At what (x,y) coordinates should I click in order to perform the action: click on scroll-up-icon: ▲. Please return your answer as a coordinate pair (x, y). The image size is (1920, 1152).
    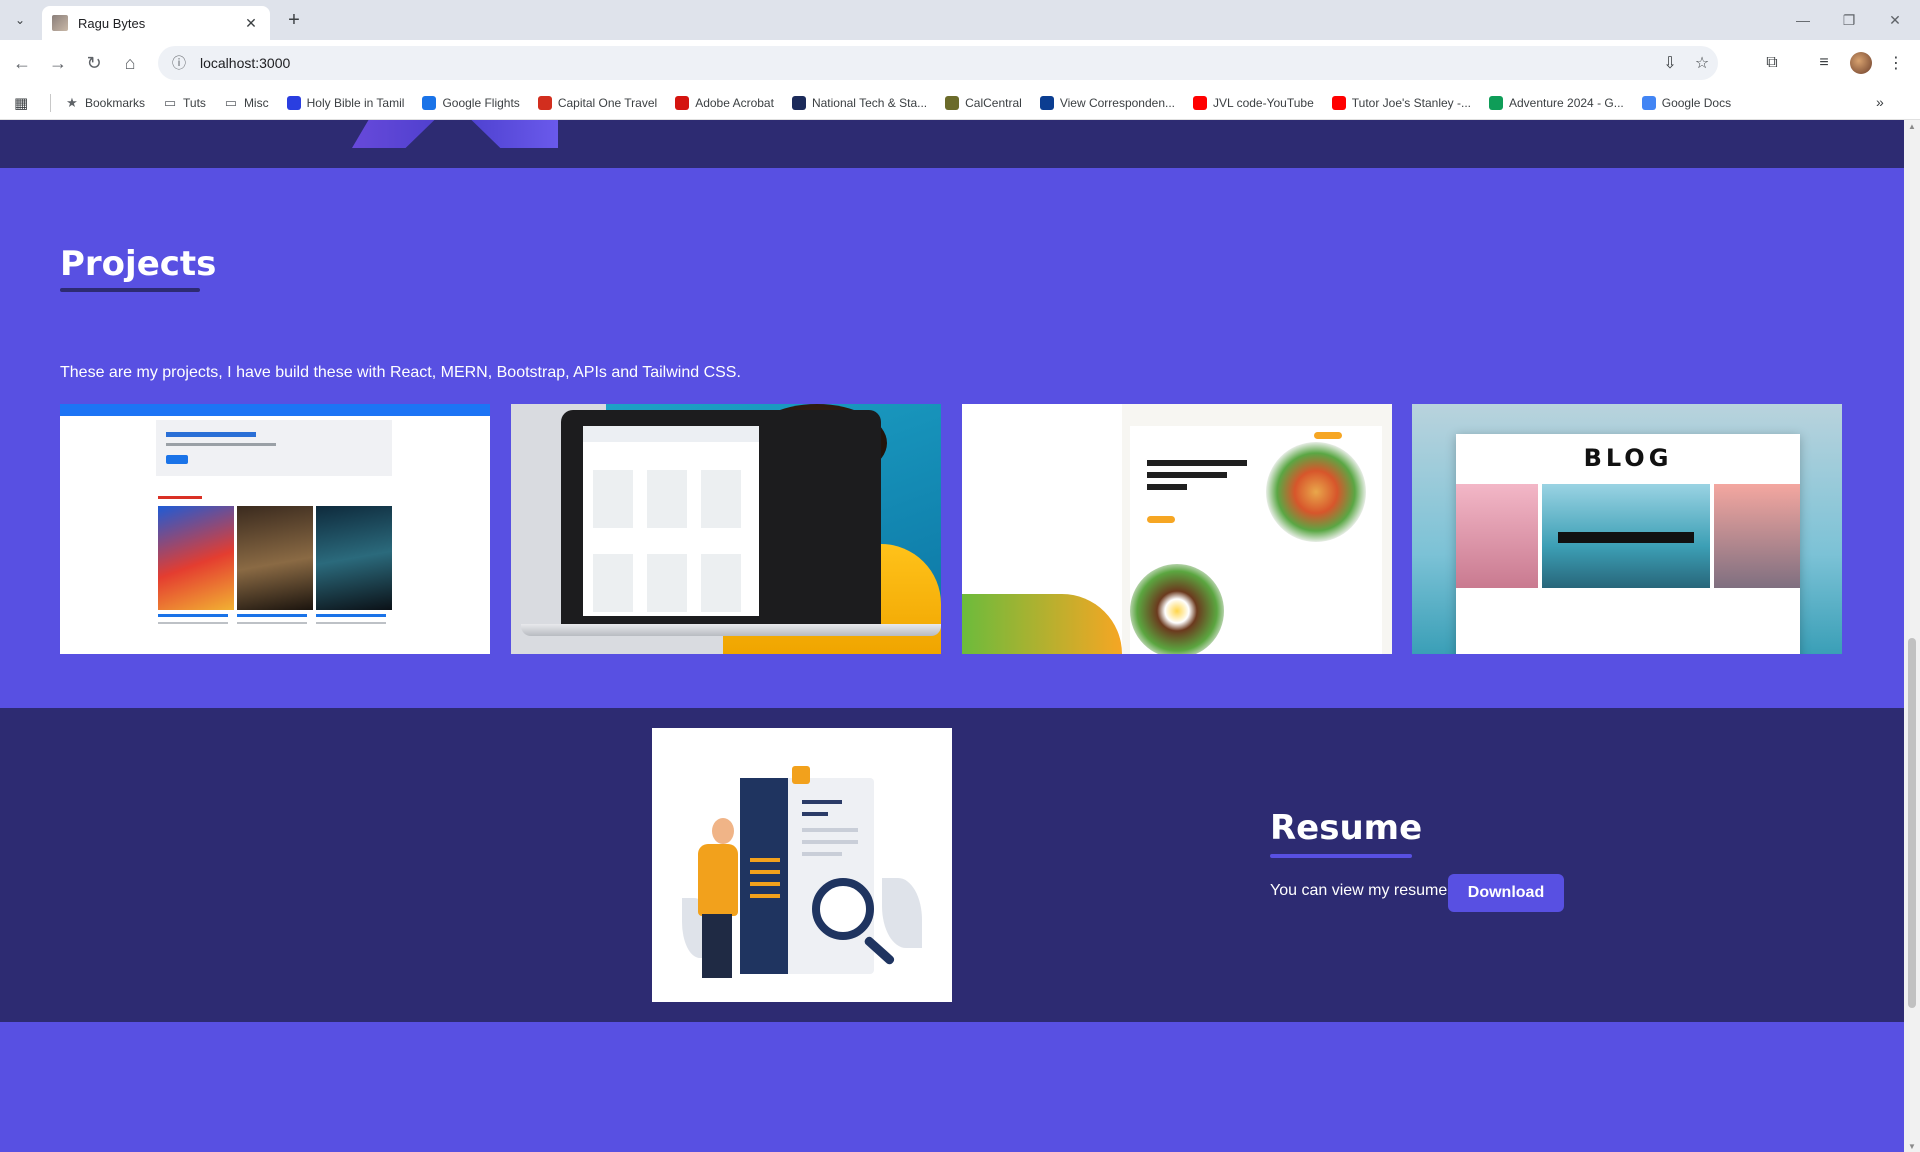
    Looking at the image, I should click on (1912, 126).